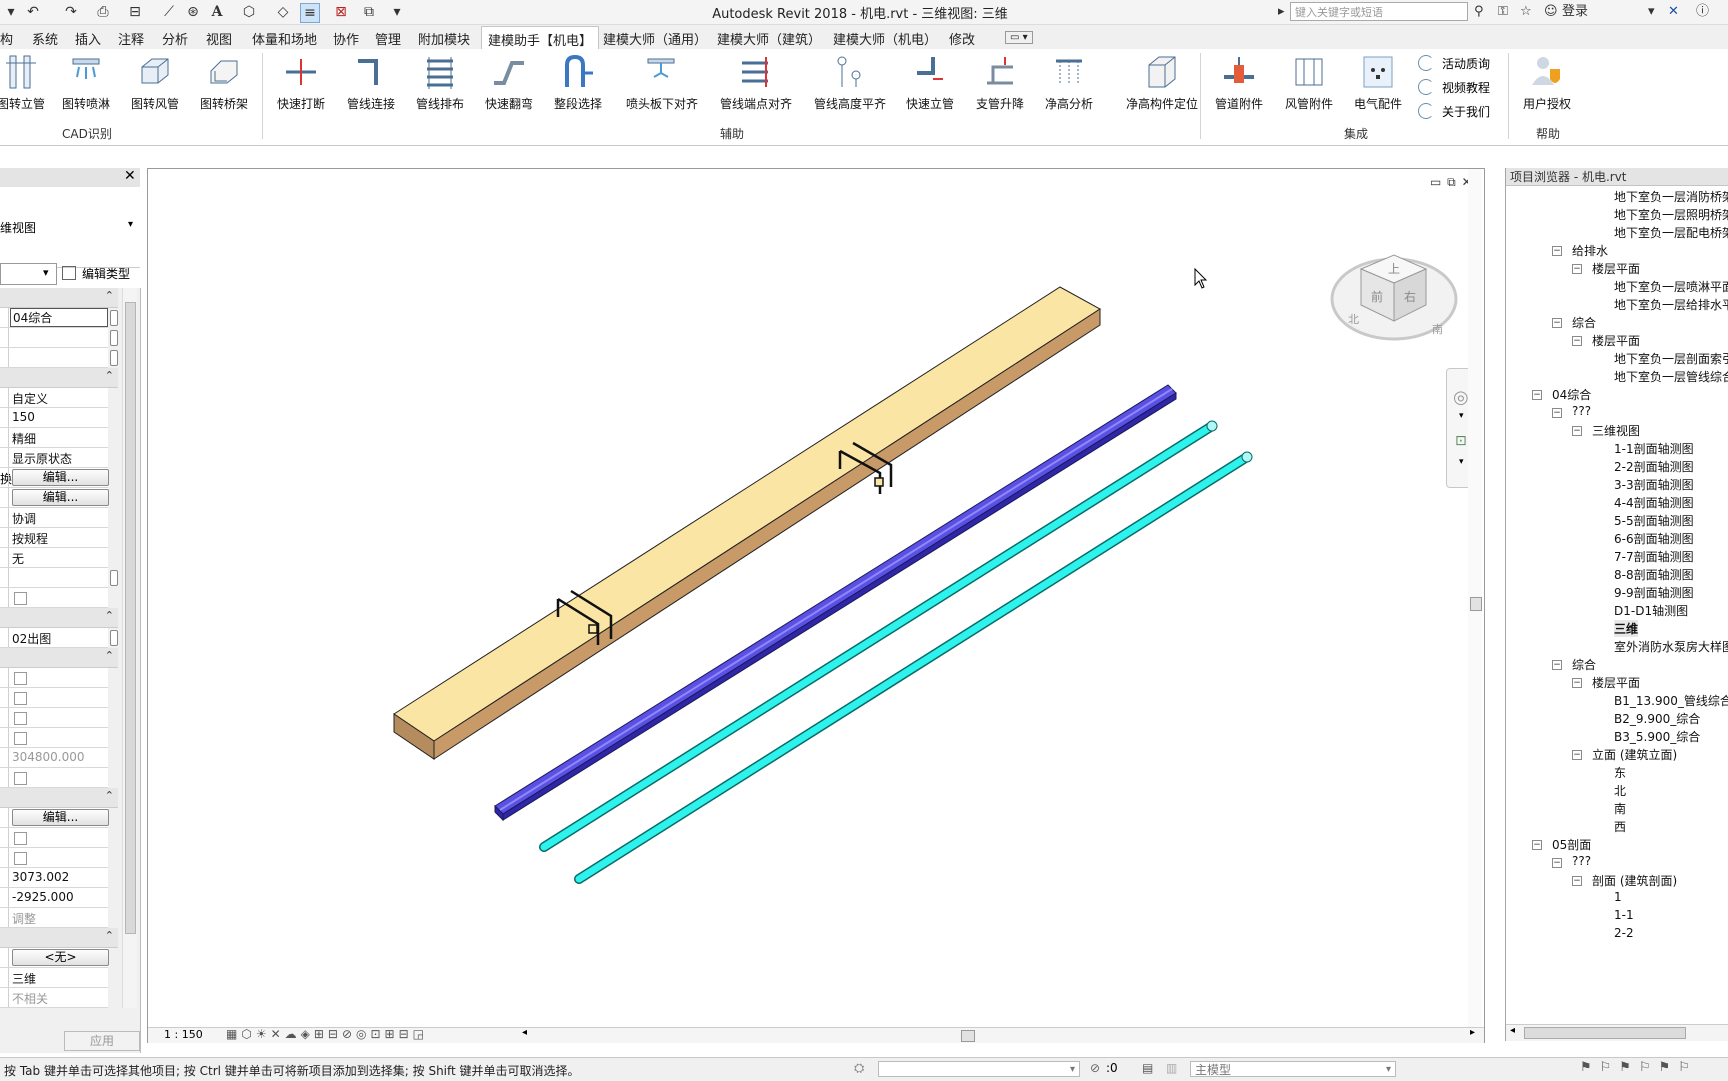 The image size is (1728, 1081). I want to click on apply-button: 应用, so click(102, 1041).